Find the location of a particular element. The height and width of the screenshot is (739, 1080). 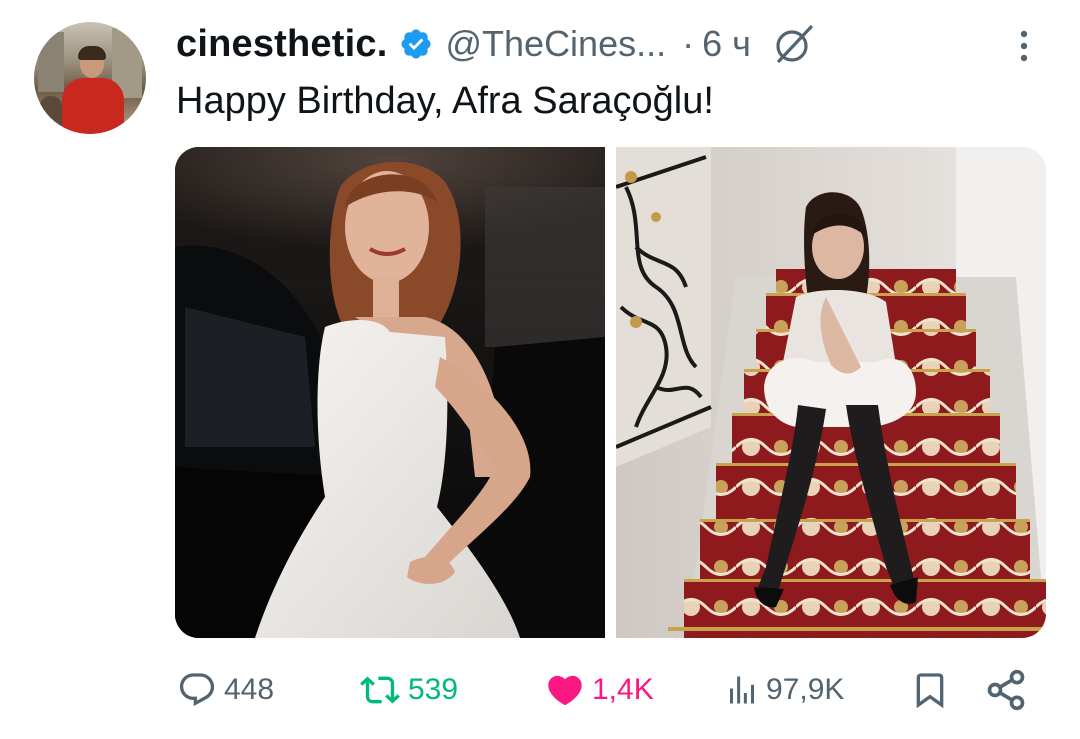

tweet-text: Happy Birthday, Afra Saraçoğlu! is located at coordinates (445, 101).